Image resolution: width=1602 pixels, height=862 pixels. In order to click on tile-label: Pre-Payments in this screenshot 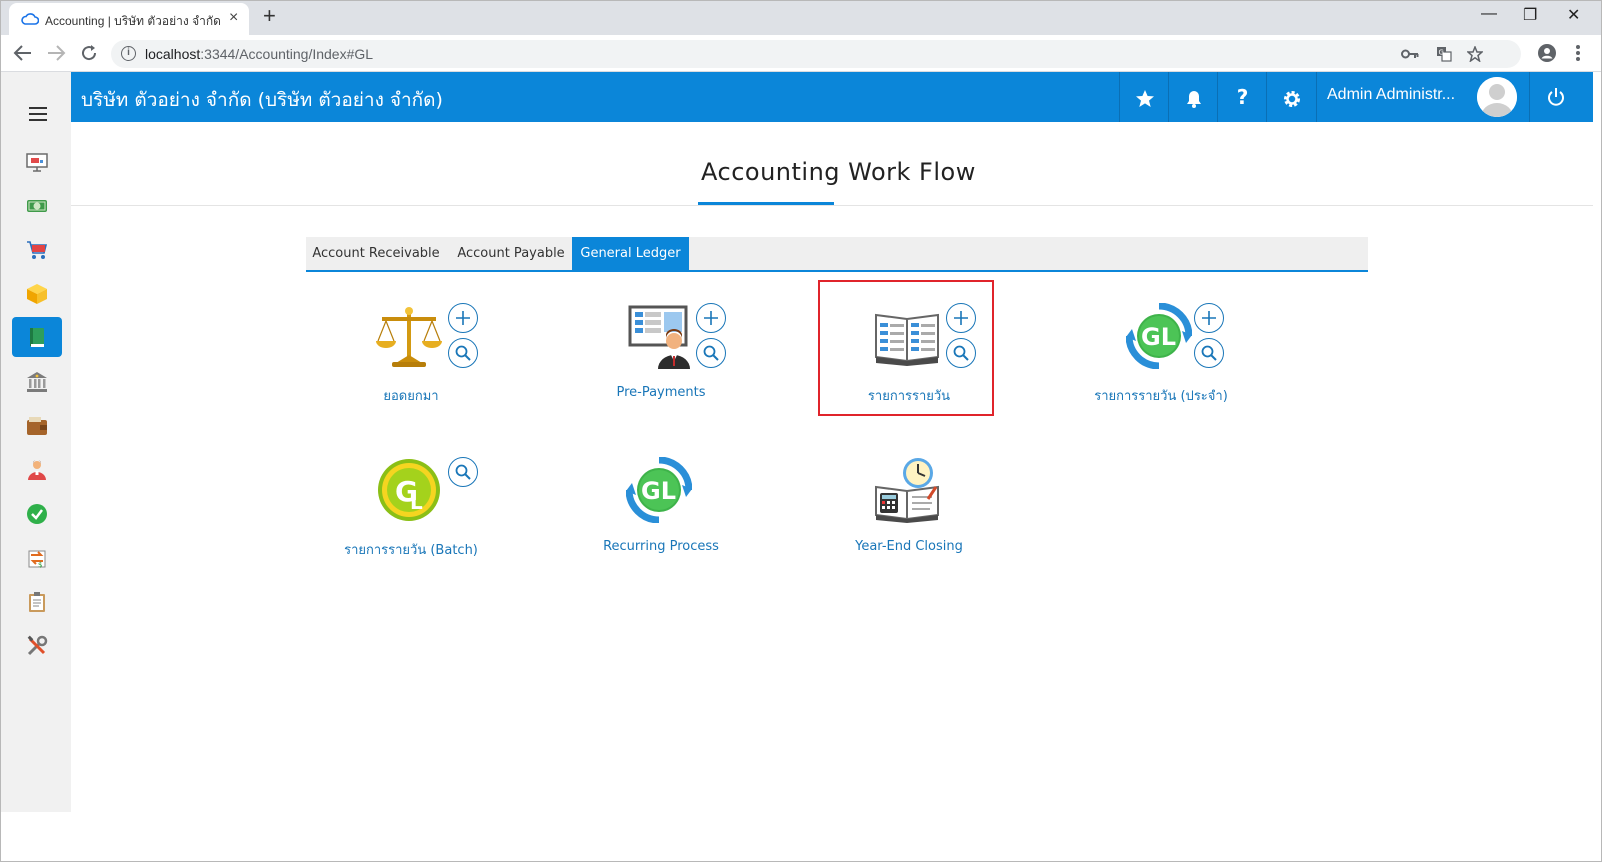, I will do `click(661, 392)`.